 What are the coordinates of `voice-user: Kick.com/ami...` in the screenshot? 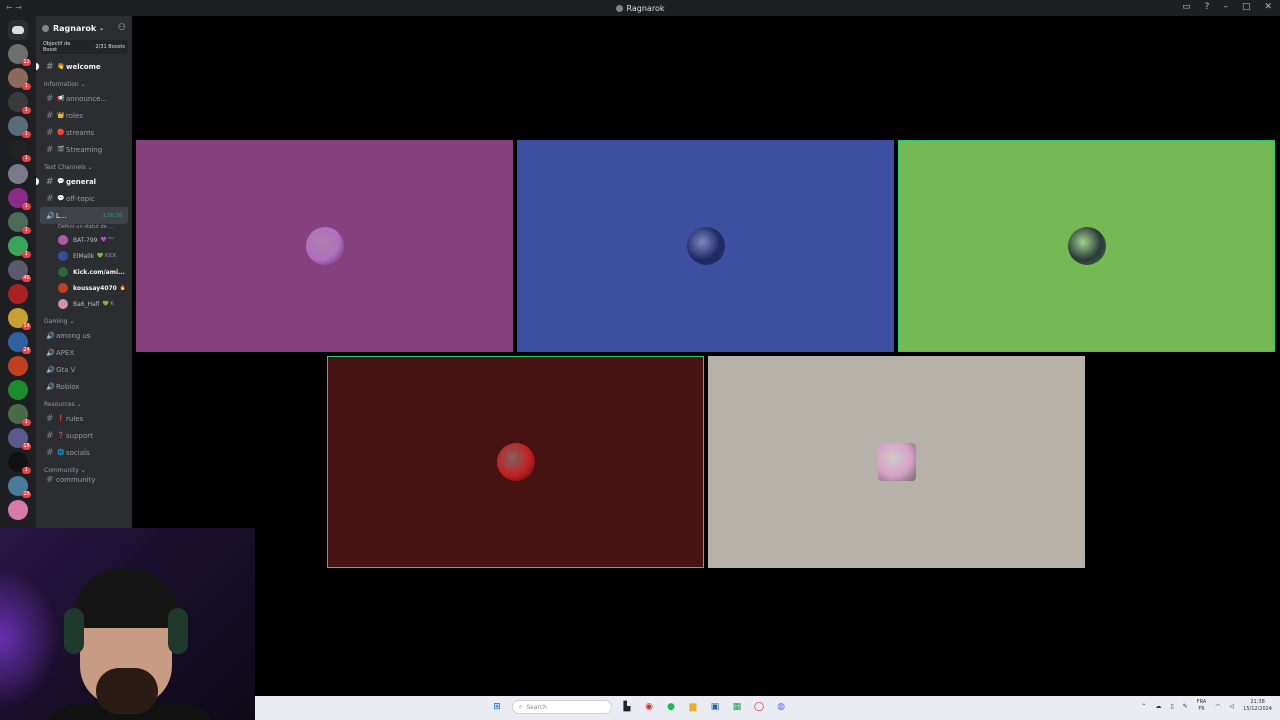 It's located at (84, 272).